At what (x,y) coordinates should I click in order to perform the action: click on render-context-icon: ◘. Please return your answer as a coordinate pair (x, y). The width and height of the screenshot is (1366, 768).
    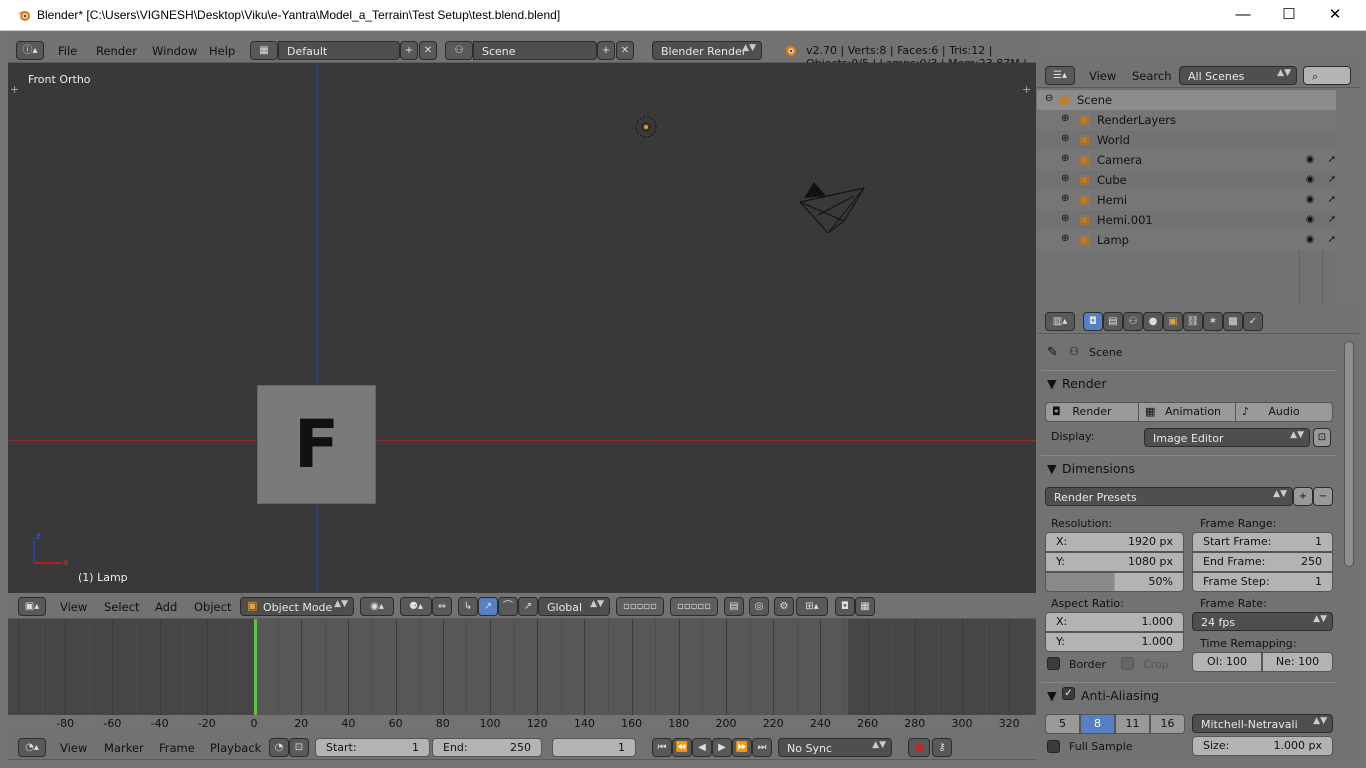
    Looking at the image, I should click on (1093, 321).